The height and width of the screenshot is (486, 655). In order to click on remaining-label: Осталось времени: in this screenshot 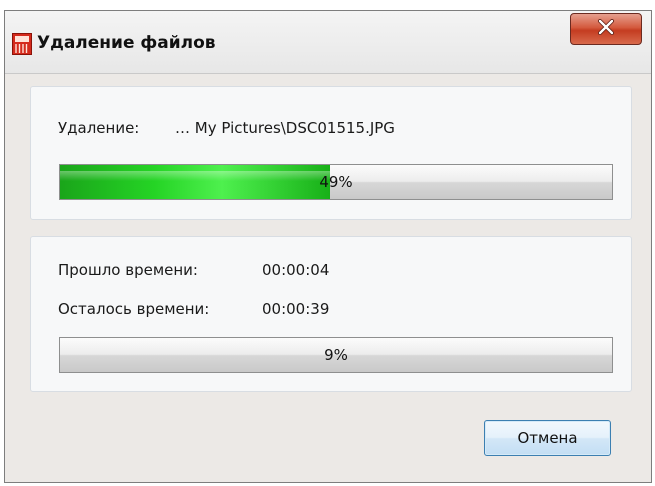, I will do `click(134, 309)`.